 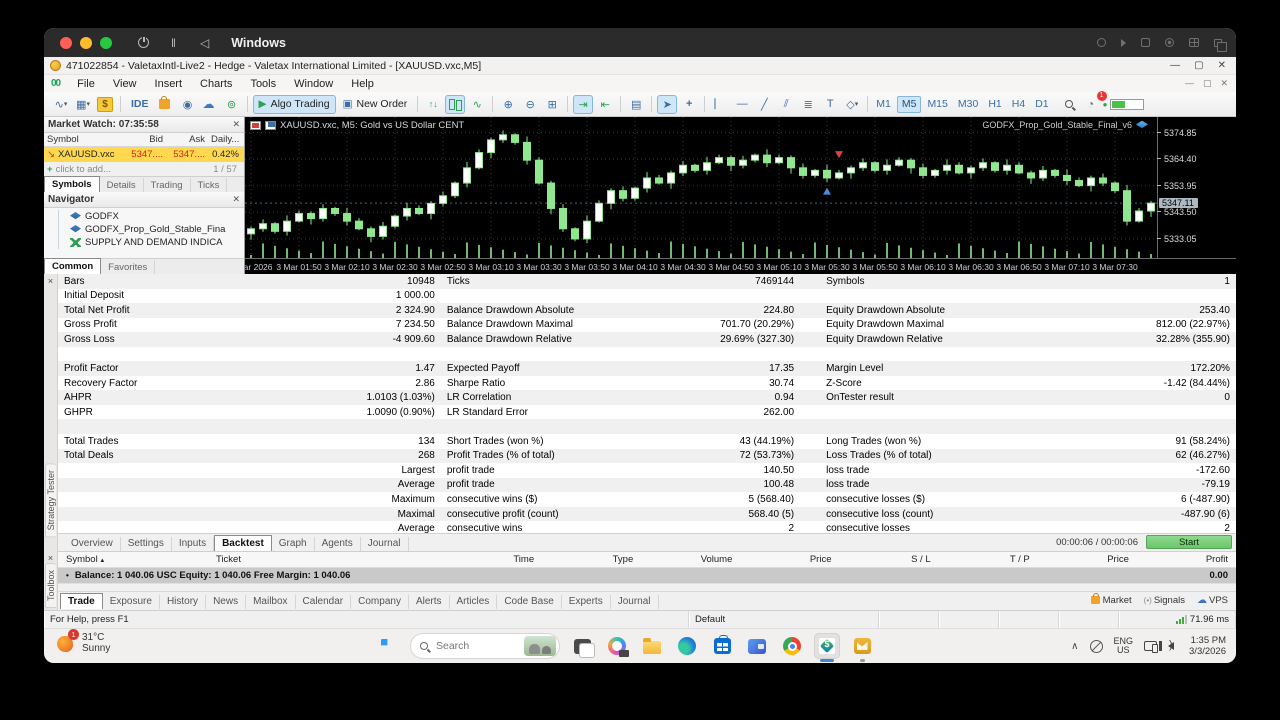 What do you see at coordinates (144, 229) in the screenshot?
I see `navigator-item: GODFX_Prop_Gold_Stable_Fina` at bounding box center [144, 229].